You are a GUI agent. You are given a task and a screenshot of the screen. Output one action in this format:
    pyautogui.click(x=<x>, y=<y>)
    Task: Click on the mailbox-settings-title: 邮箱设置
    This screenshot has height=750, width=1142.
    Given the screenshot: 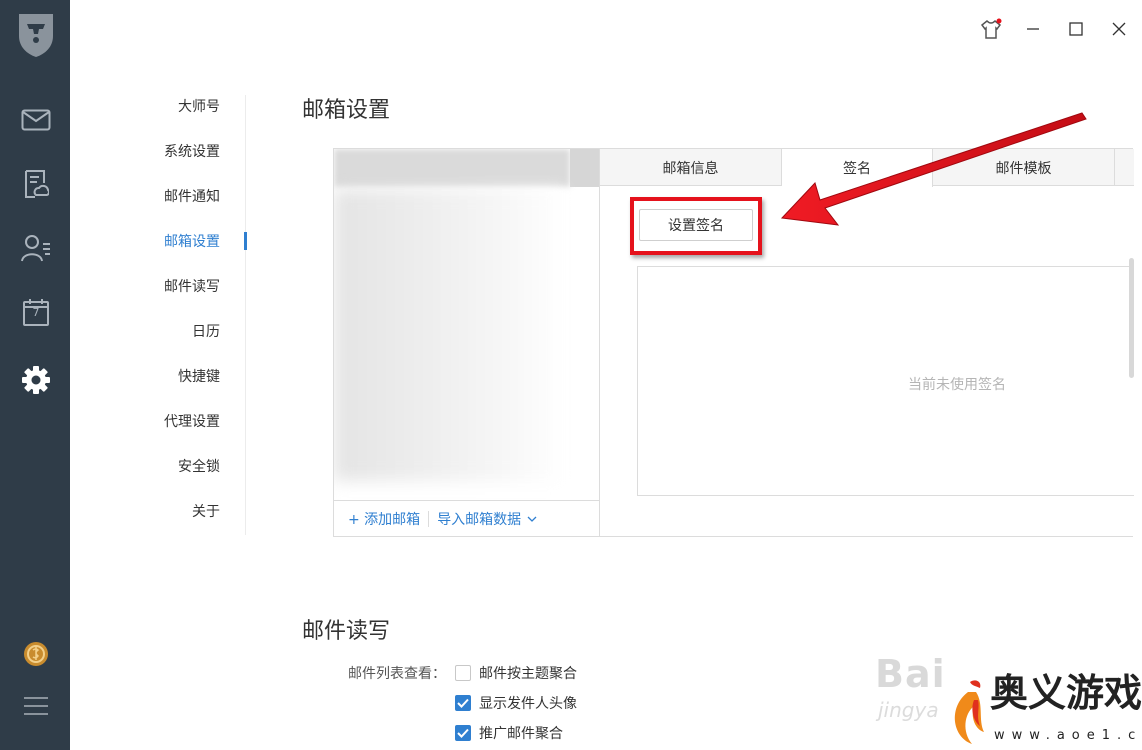 What is the action you would take?
    pyautogui.click(x=346, y=110)
    